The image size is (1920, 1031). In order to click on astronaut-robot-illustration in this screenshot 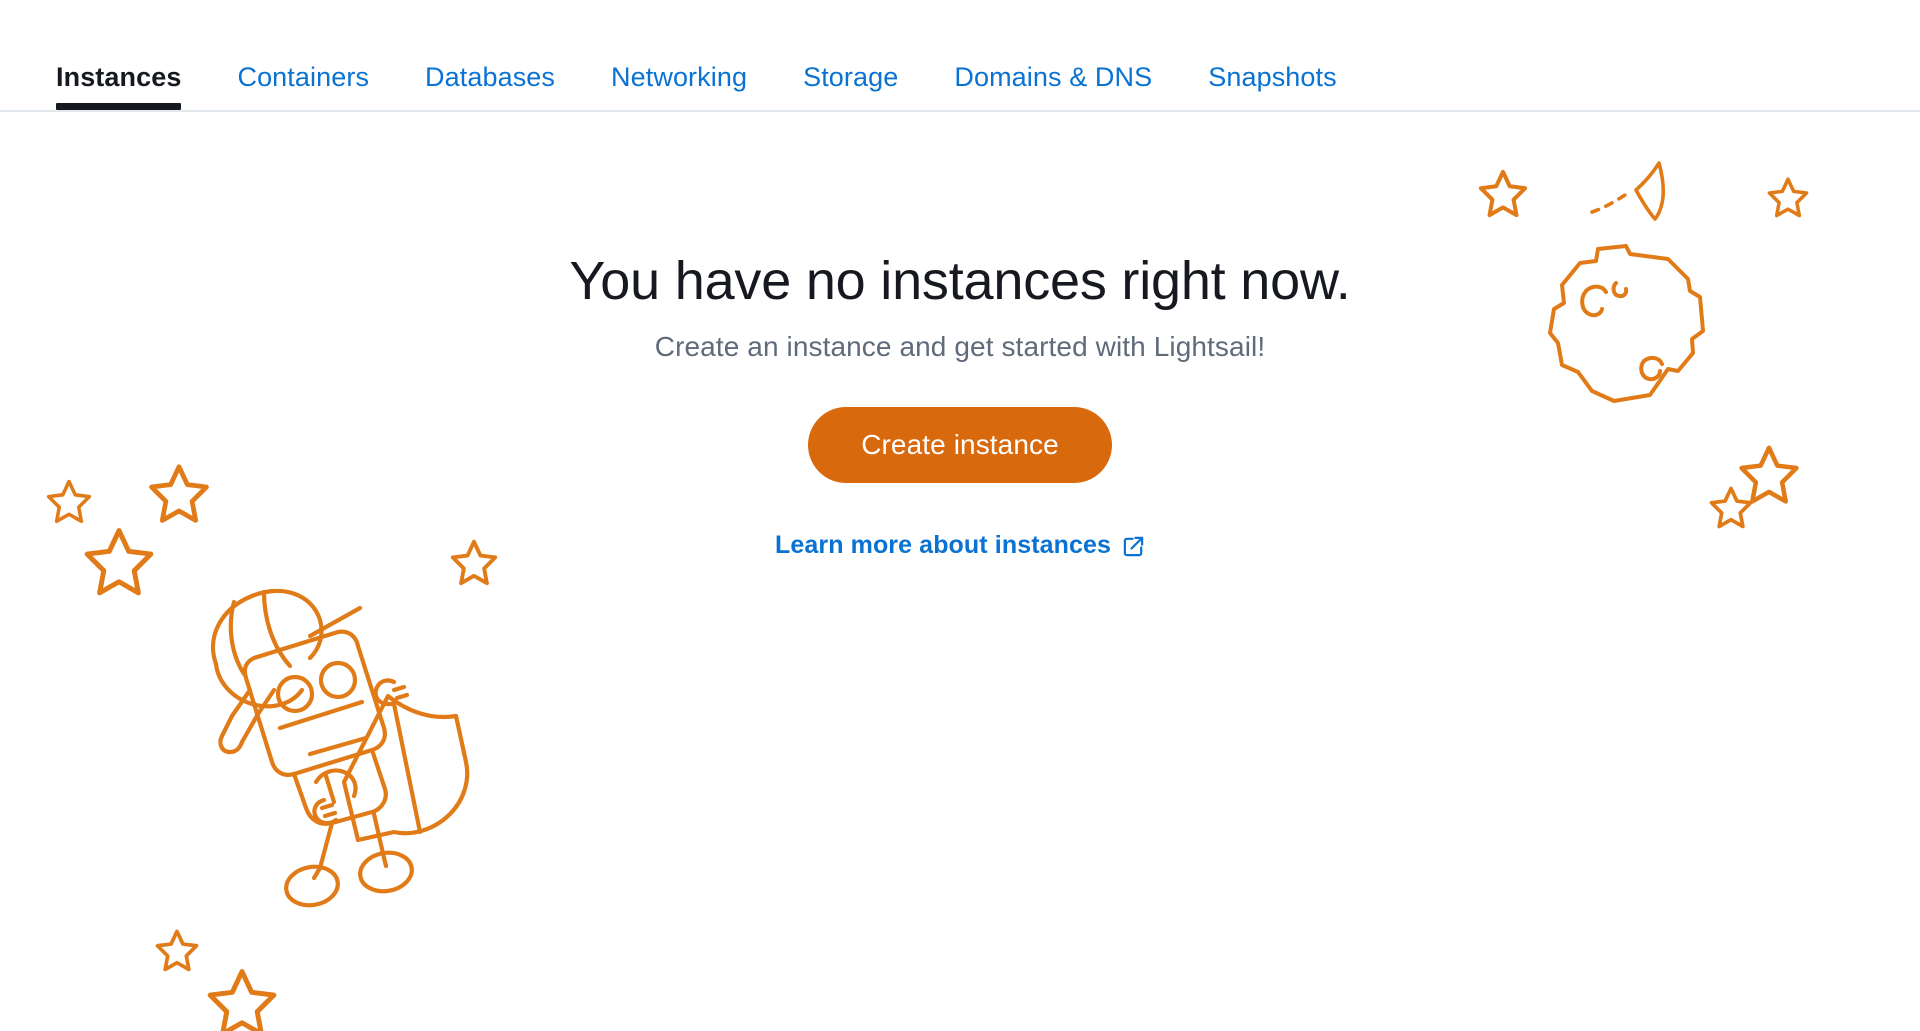, I will do `click(343, 751)`.